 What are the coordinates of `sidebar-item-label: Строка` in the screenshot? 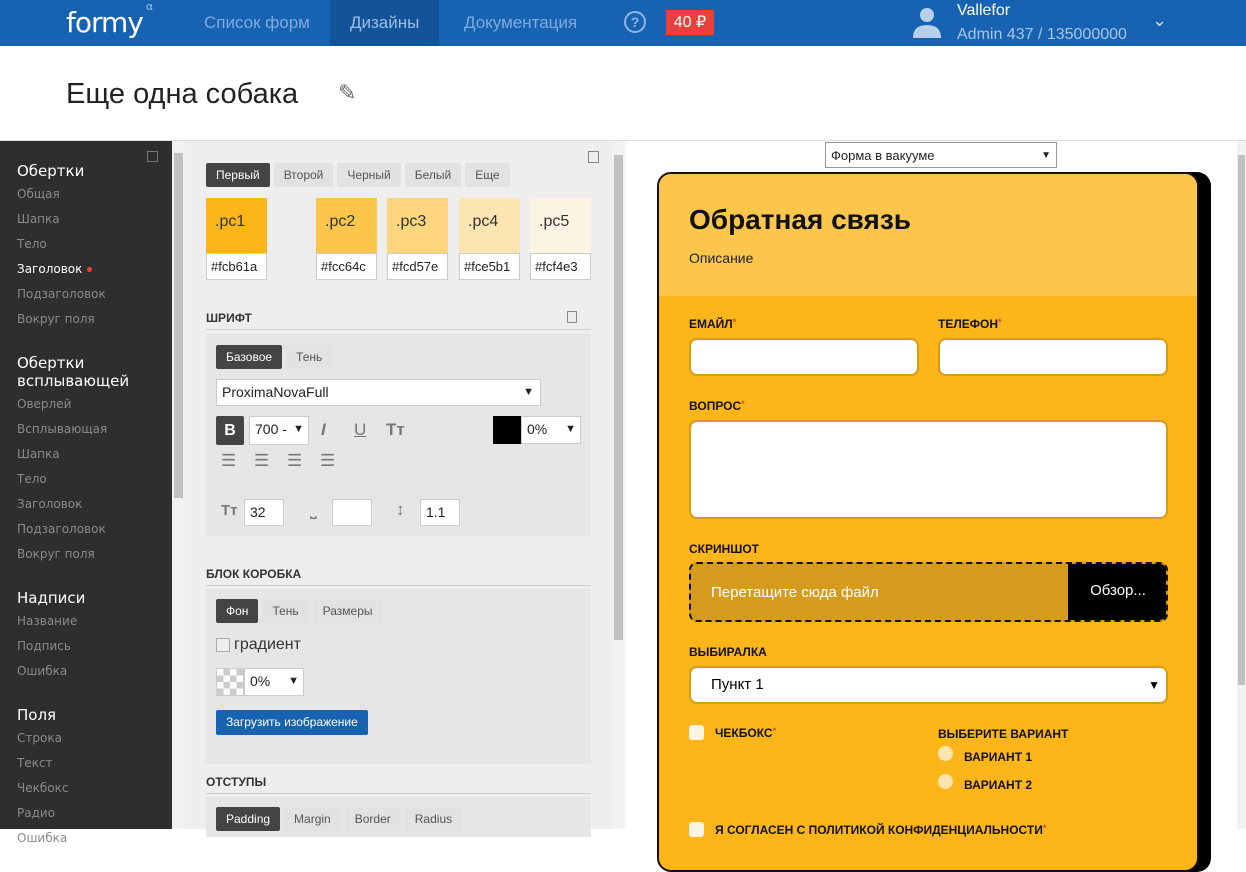 It's located at (39, 738).